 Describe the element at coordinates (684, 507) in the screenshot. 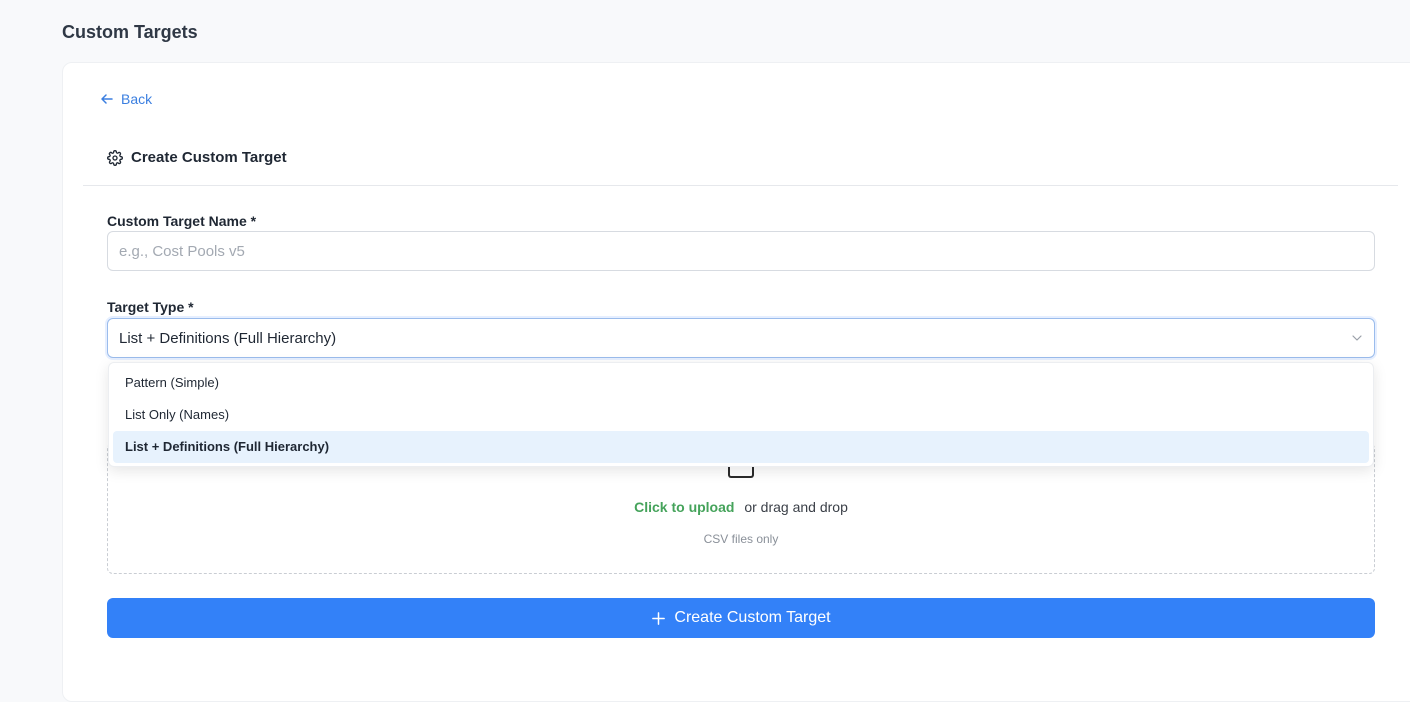

I see `click-to-upload-link: Click to upload` at that location.